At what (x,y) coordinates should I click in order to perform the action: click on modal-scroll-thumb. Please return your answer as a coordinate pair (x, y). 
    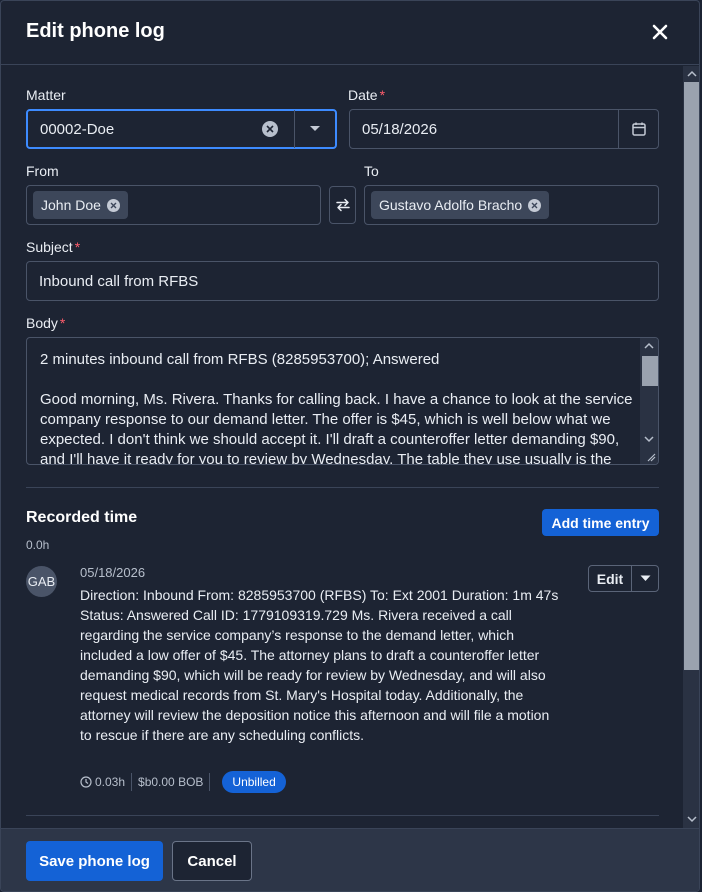
    Looking at the image, I should click on (691, 376).